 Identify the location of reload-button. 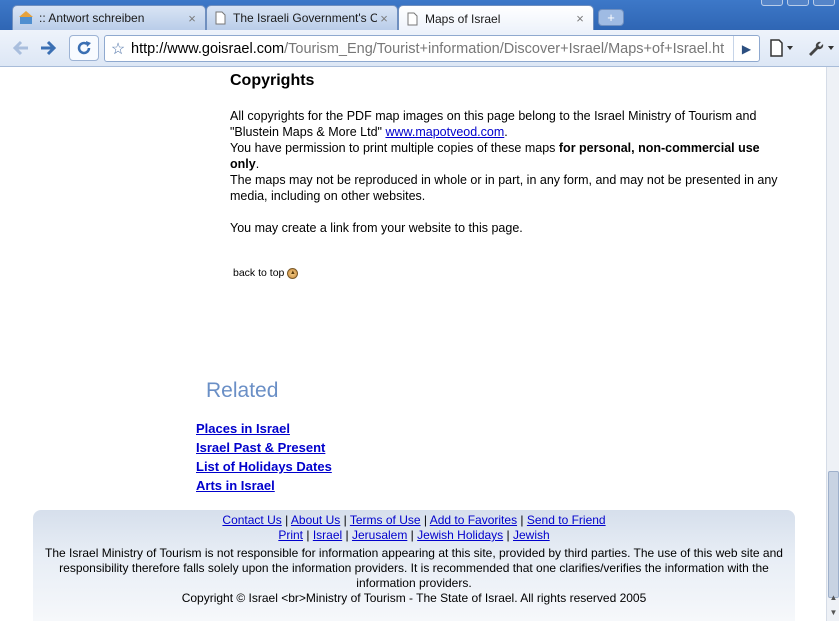
(84, 48).